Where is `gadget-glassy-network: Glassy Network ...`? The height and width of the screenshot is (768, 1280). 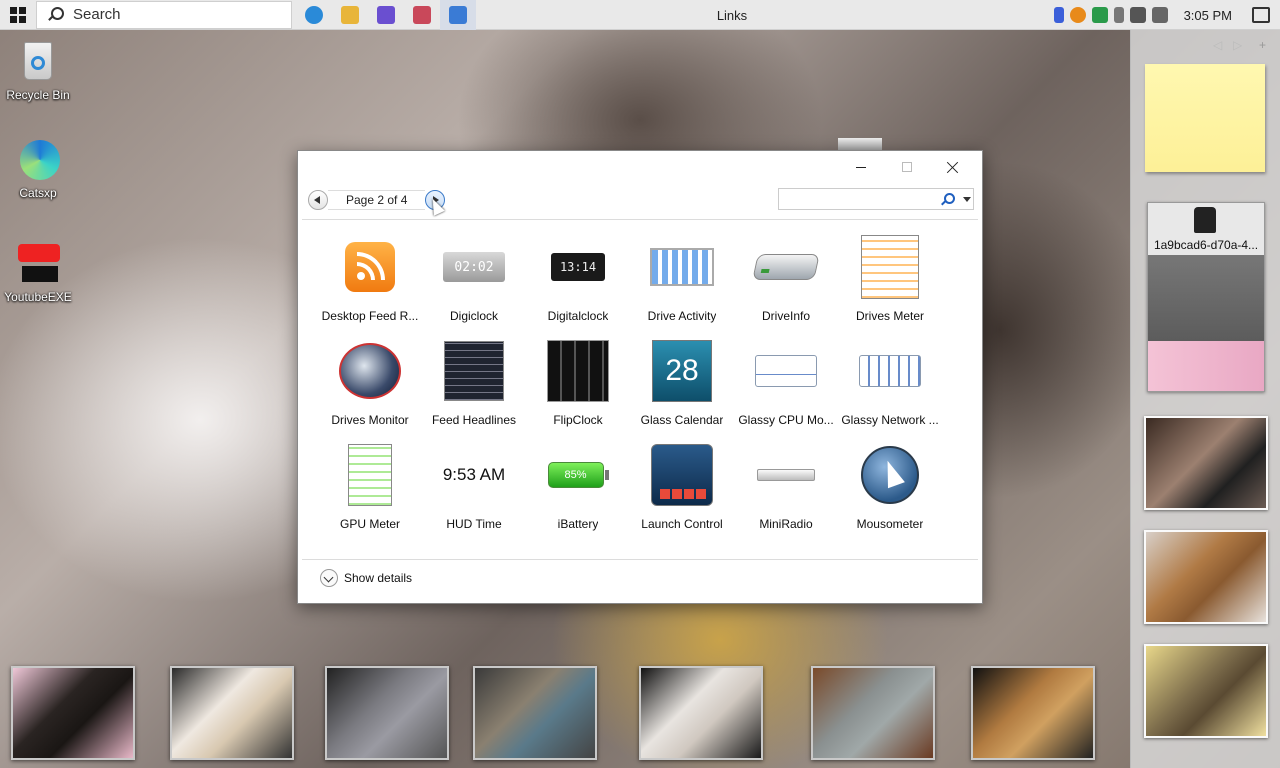 gadget-glassy-network: Glassy Network ... is located at coordinates (890, 387).